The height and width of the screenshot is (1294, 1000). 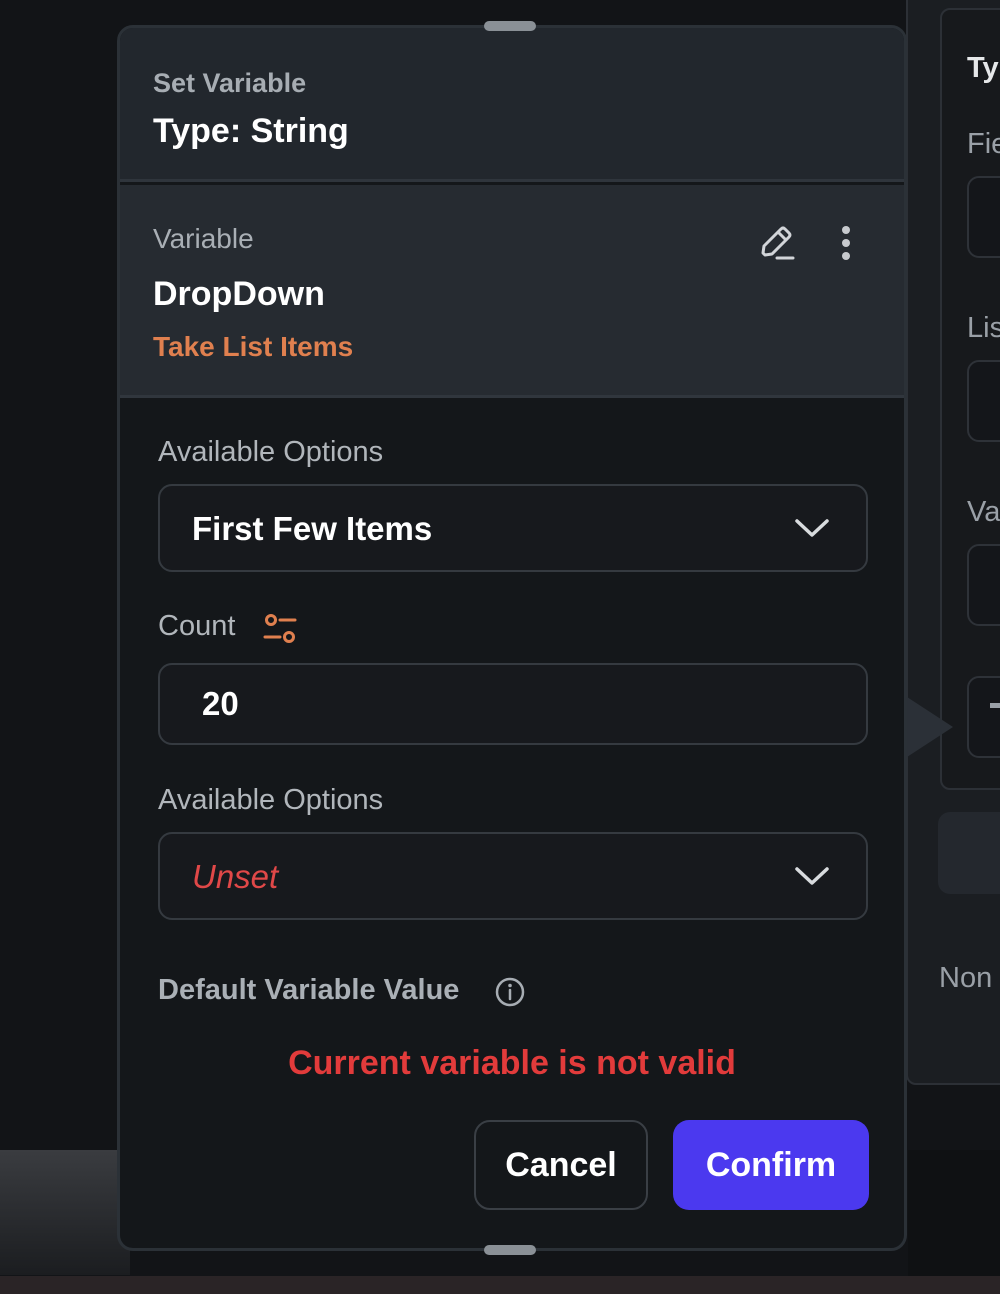 I want to click on available-options-value: Unset, so click(x=235, y=876).